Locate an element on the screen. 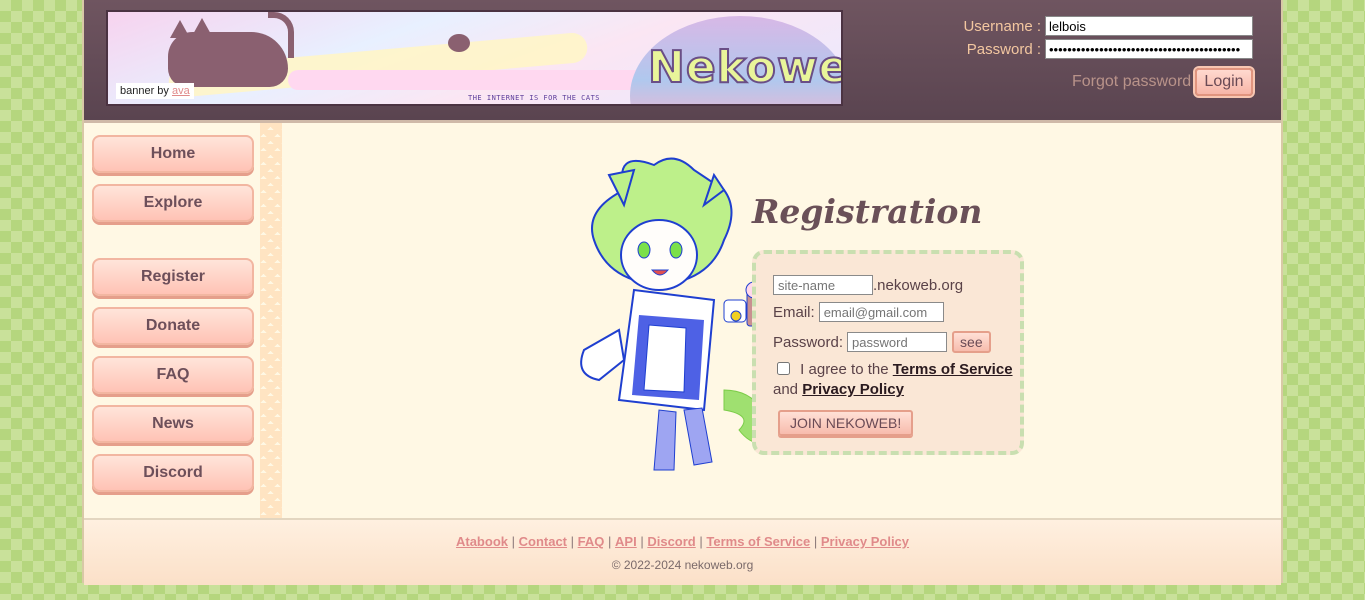 Image resolution: width=1365 pixels, height=600 pixels. forgot-password-link: Forgot password is located at coordinates (1131, 82).